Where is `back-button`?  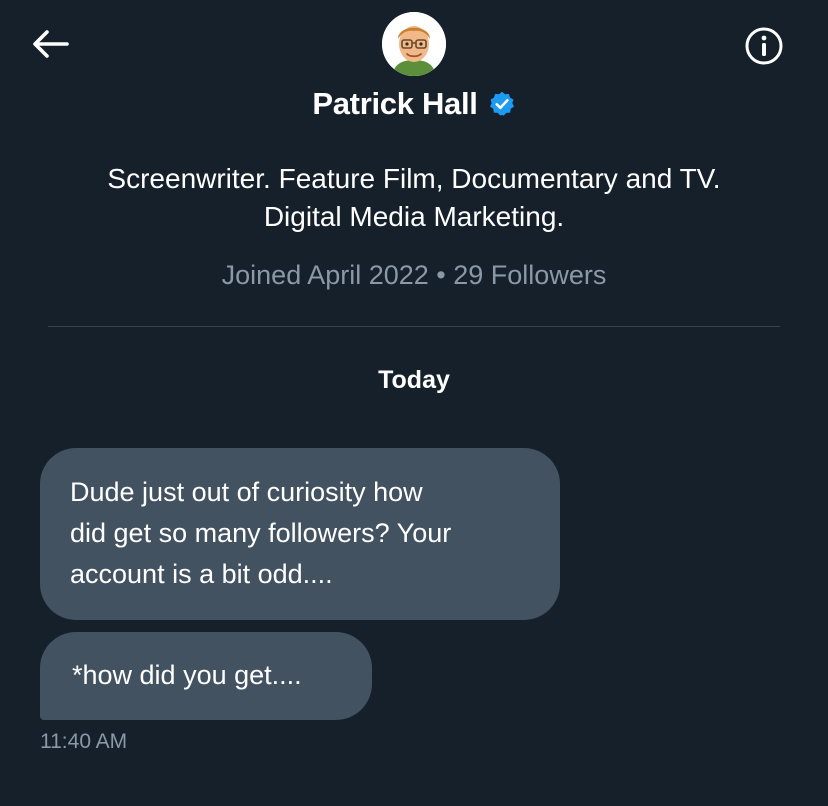
back-button is located at coordinates (50, 44).